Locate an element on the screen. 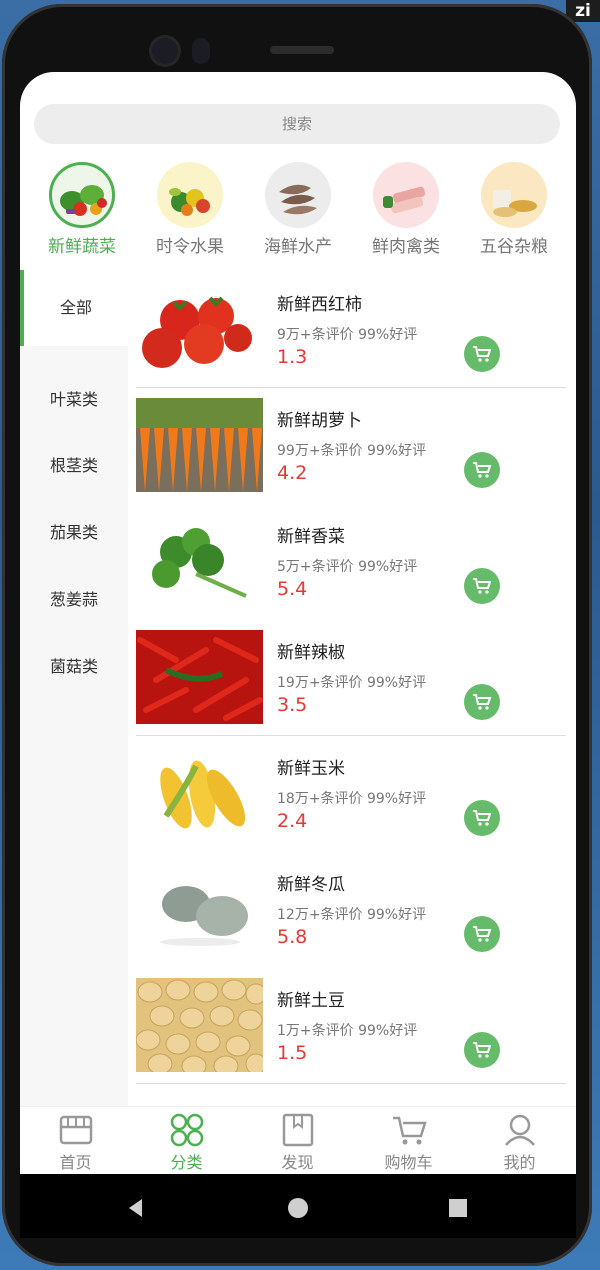  category-label: 新鲜蔬菜 is located at coordinates (82, 247).